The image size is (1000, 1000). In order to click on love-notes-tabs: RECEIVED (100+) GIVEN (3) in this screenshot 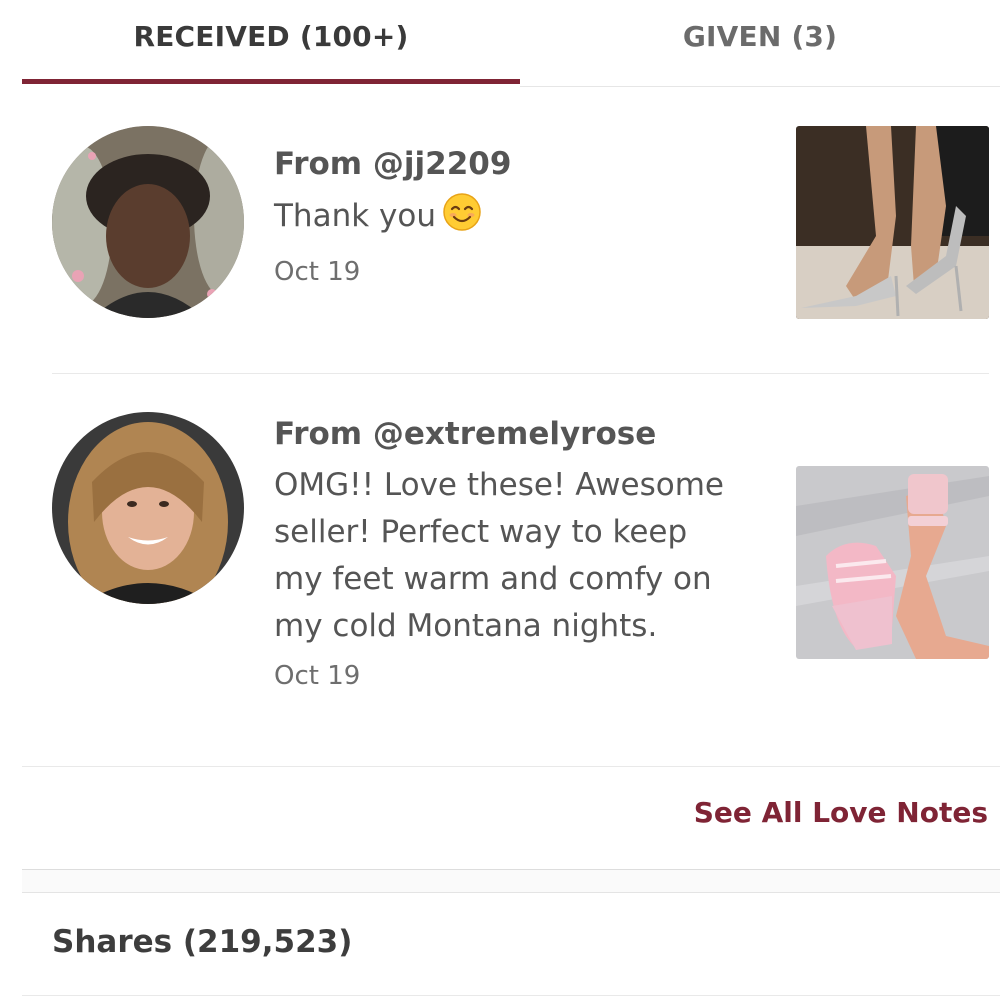, I will do `click(511, 43)`.